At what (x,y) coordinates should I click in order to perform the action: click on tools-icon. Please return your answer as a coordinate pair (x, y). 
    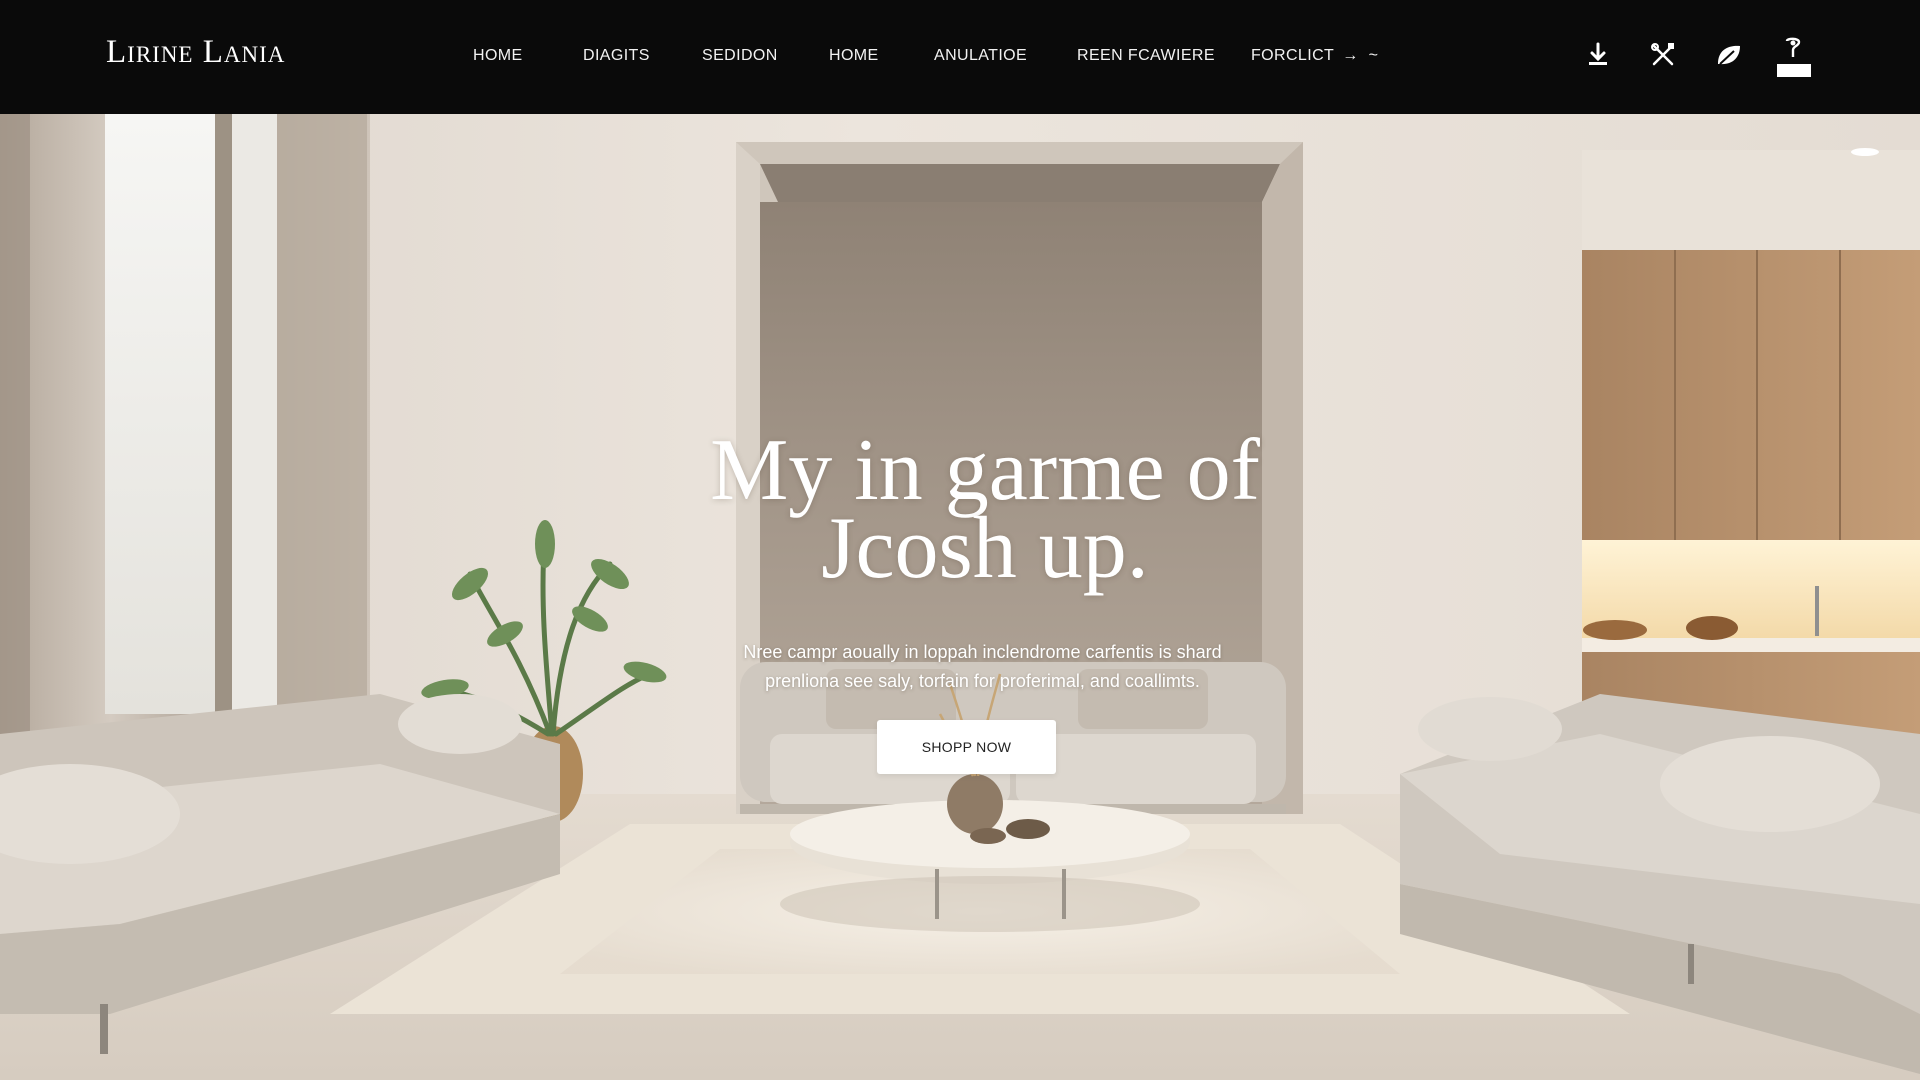
    Looking at the image, I should click on (1663, 55).